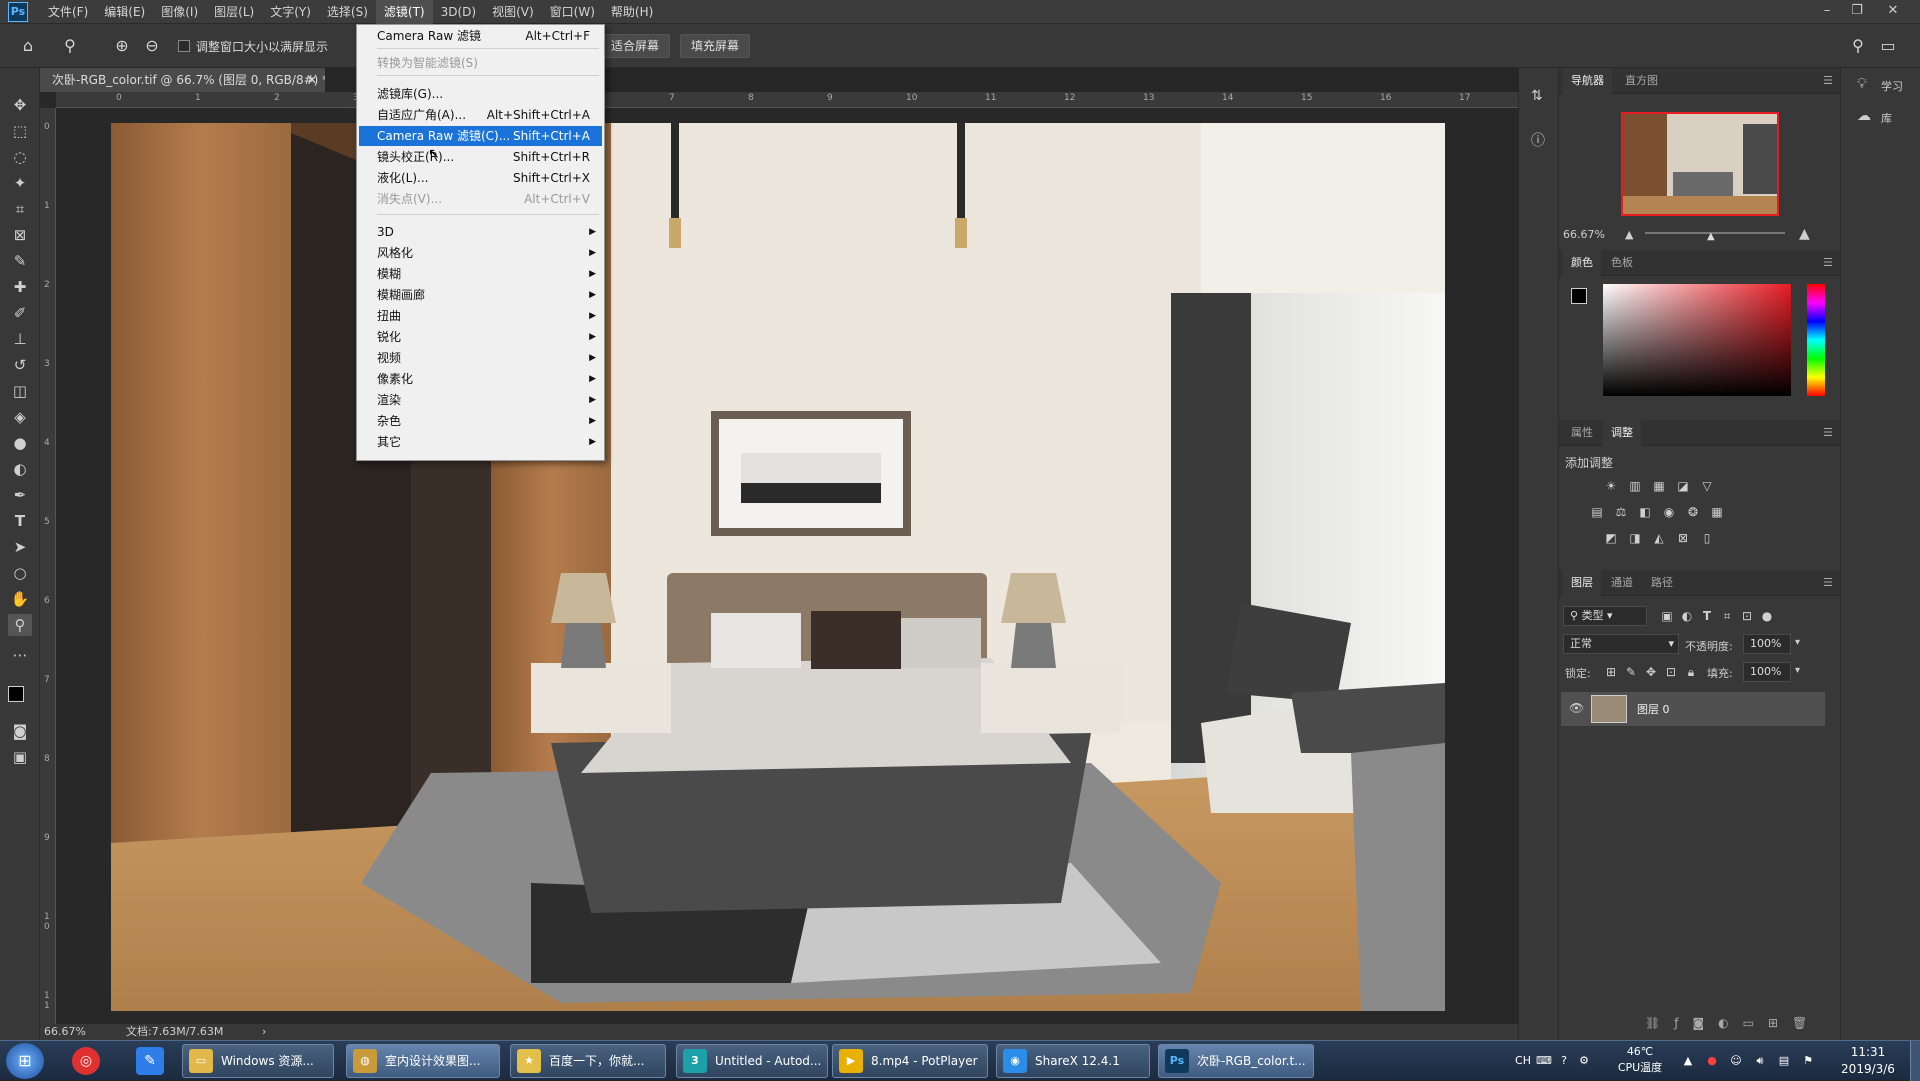 Image resolution: width=1920 pixels, height=1081 pixels. I want to click on vibrance-icon: ▽, so click(1707, 486).